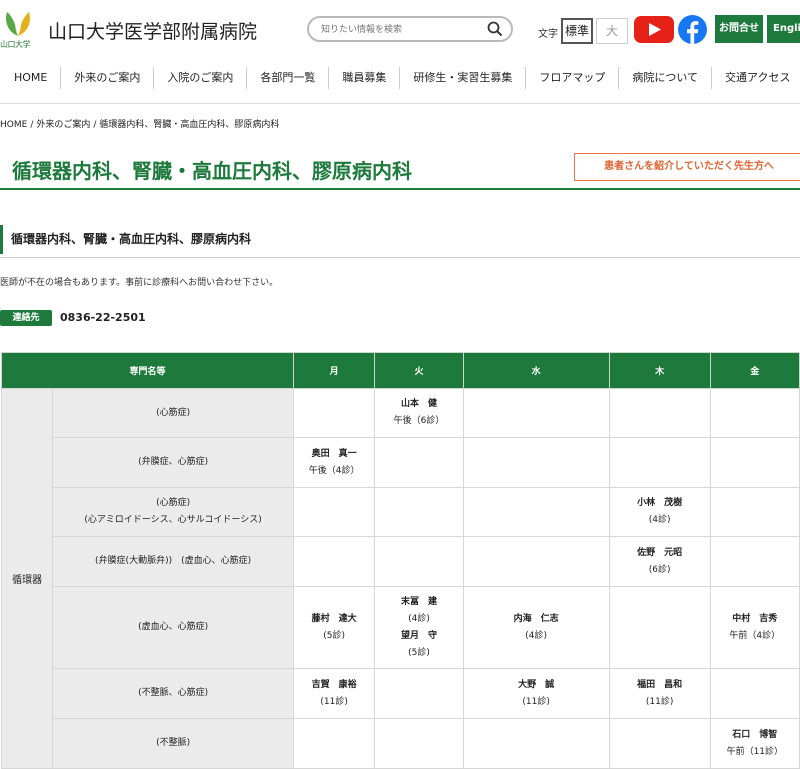 This screenshot has height=769, width=800. What do you see at coordinates (173, 503) in the screenshot?
I see `specialty-text: (心筋症)` at bounding box center [173, 503].